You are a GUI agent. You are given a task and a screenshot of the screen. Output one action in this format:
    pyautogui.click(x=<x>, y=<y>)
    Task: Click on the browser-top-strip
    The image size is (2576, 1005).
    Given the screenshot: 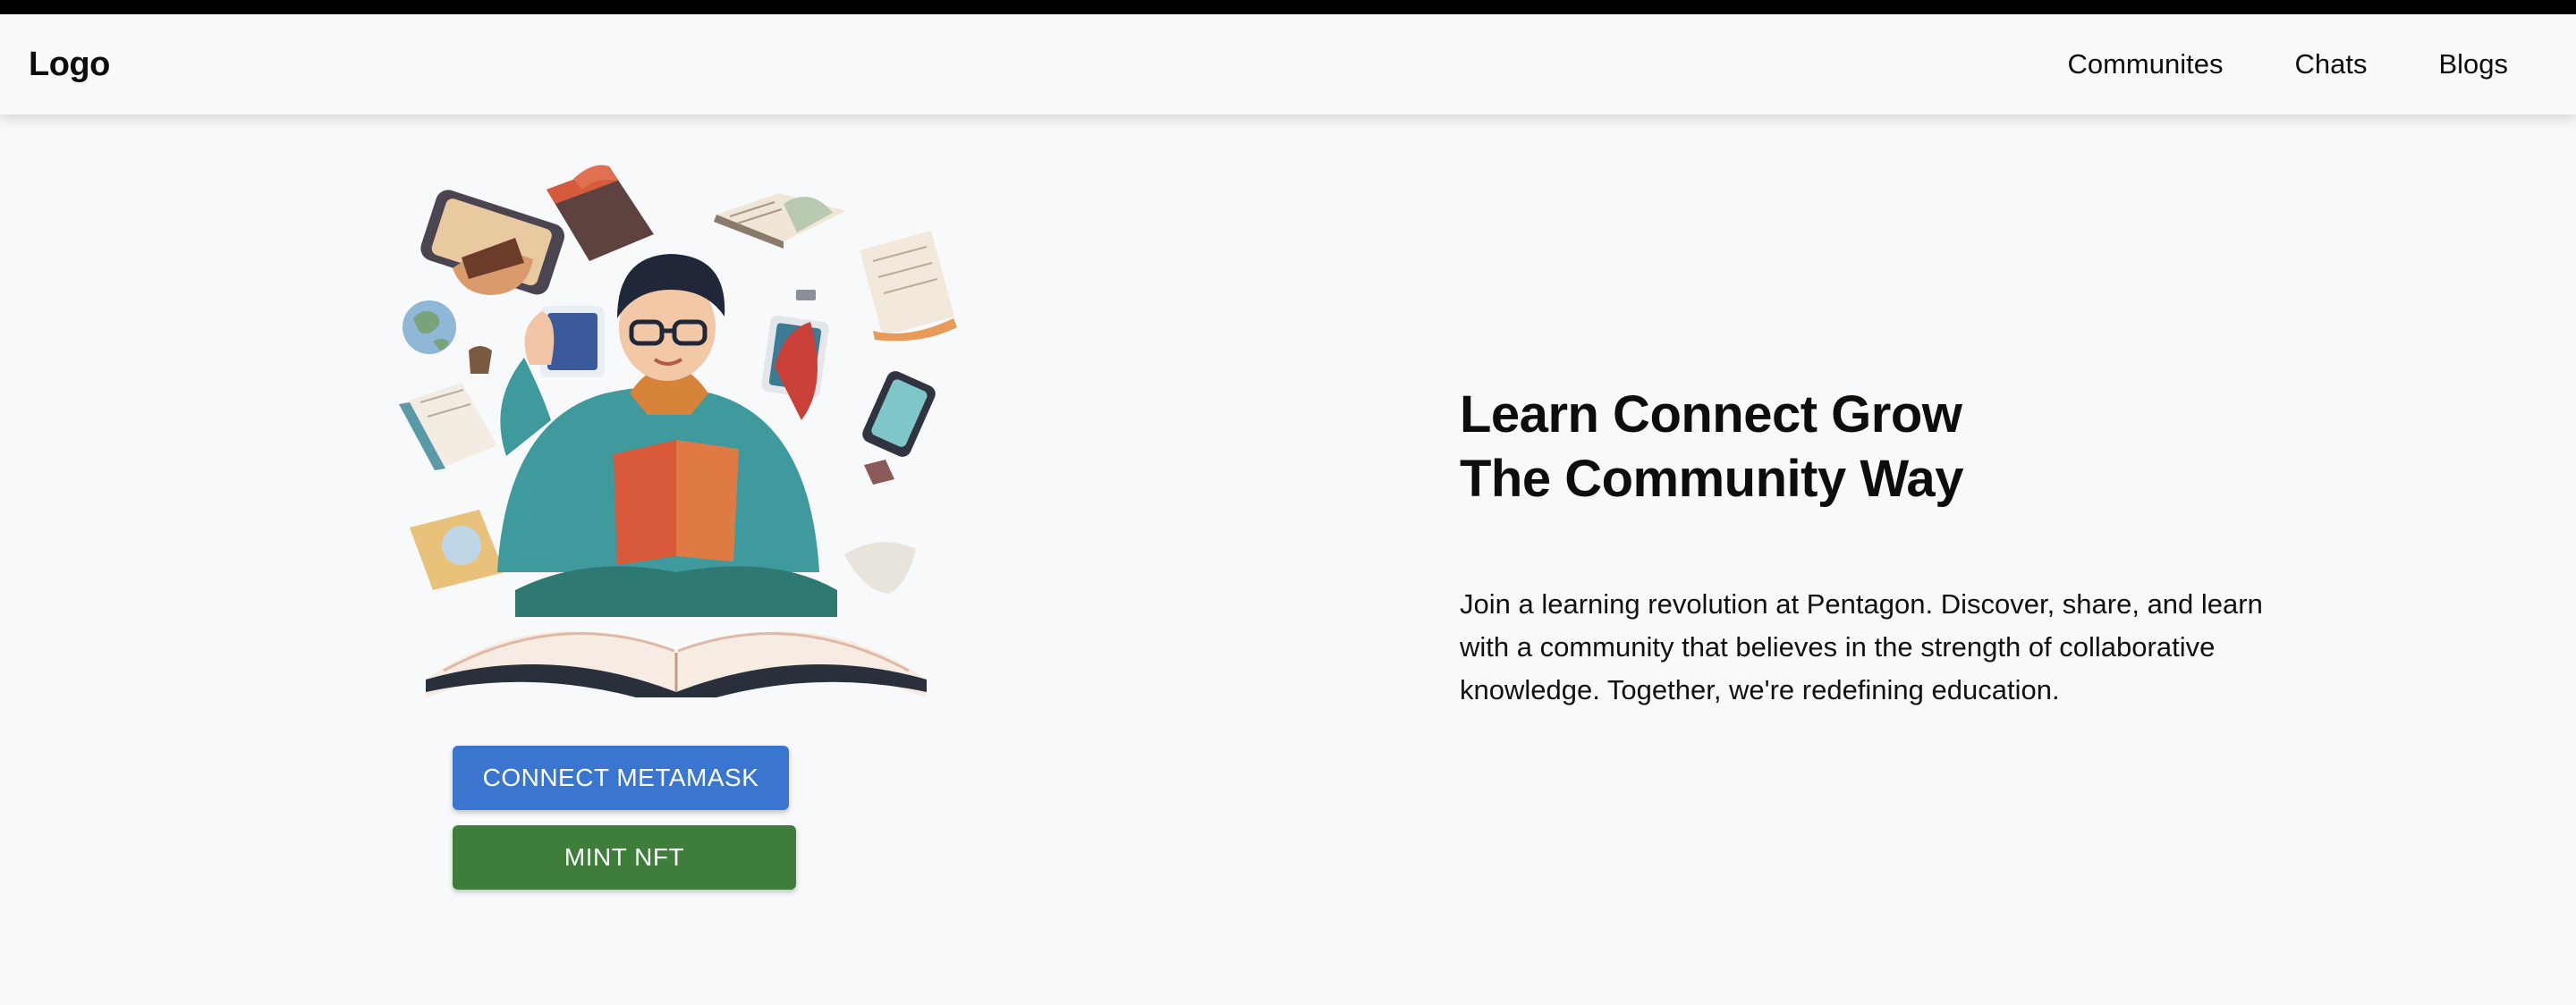 What is the action you would take?
    pyautogui.click(x=1288, y=7)
    